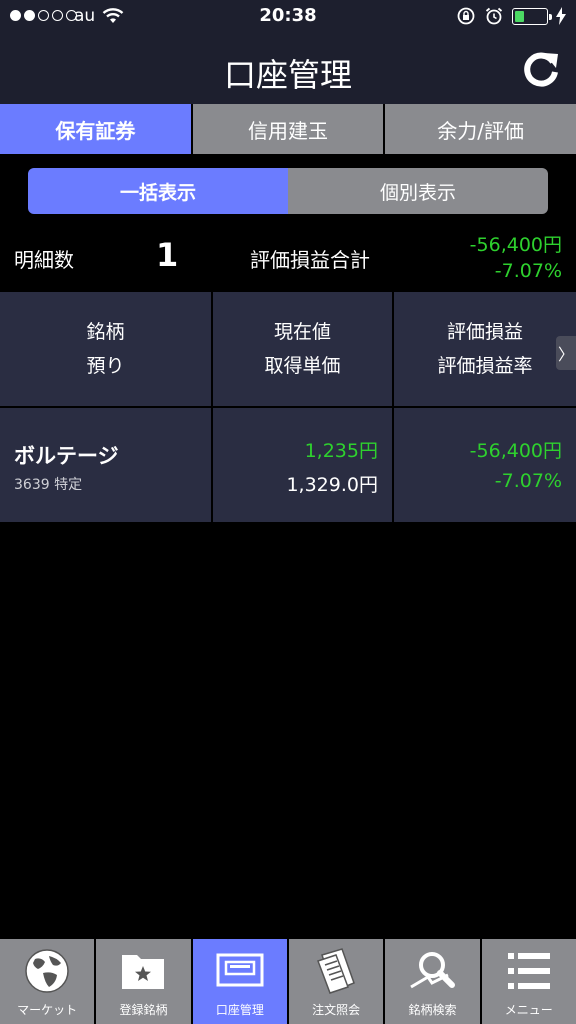 The height and width of the screenshot is (1024, 576). I want to click on charging-icon, so click(561, 16).